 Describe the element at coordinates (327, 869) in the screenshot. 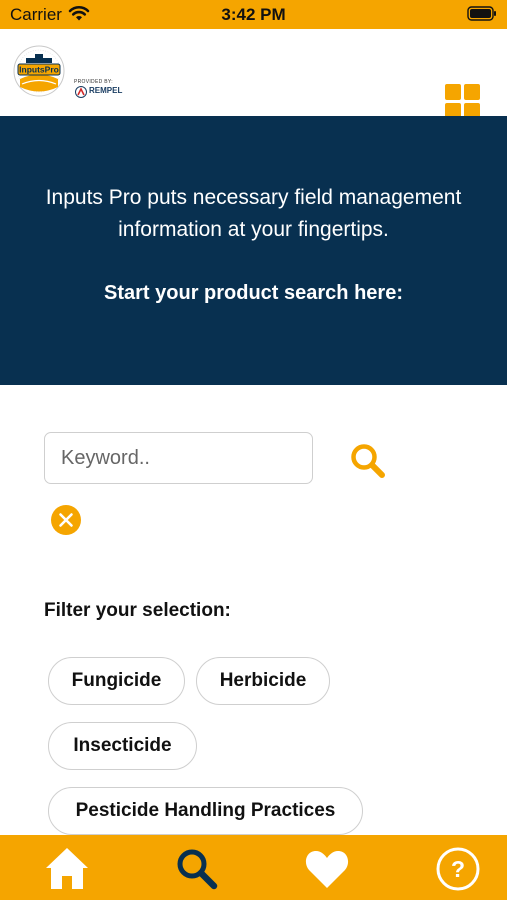

I see `heart-icon` at that location.